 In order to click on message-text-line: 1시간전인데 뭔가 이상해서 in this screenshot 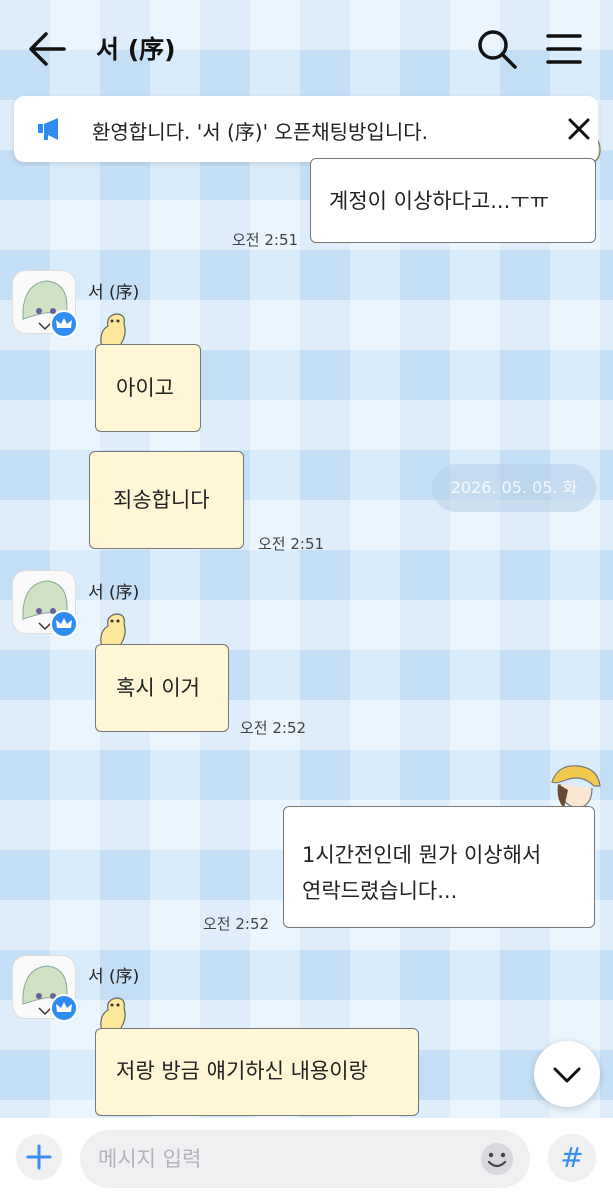, I will do `click(422, 855)`.